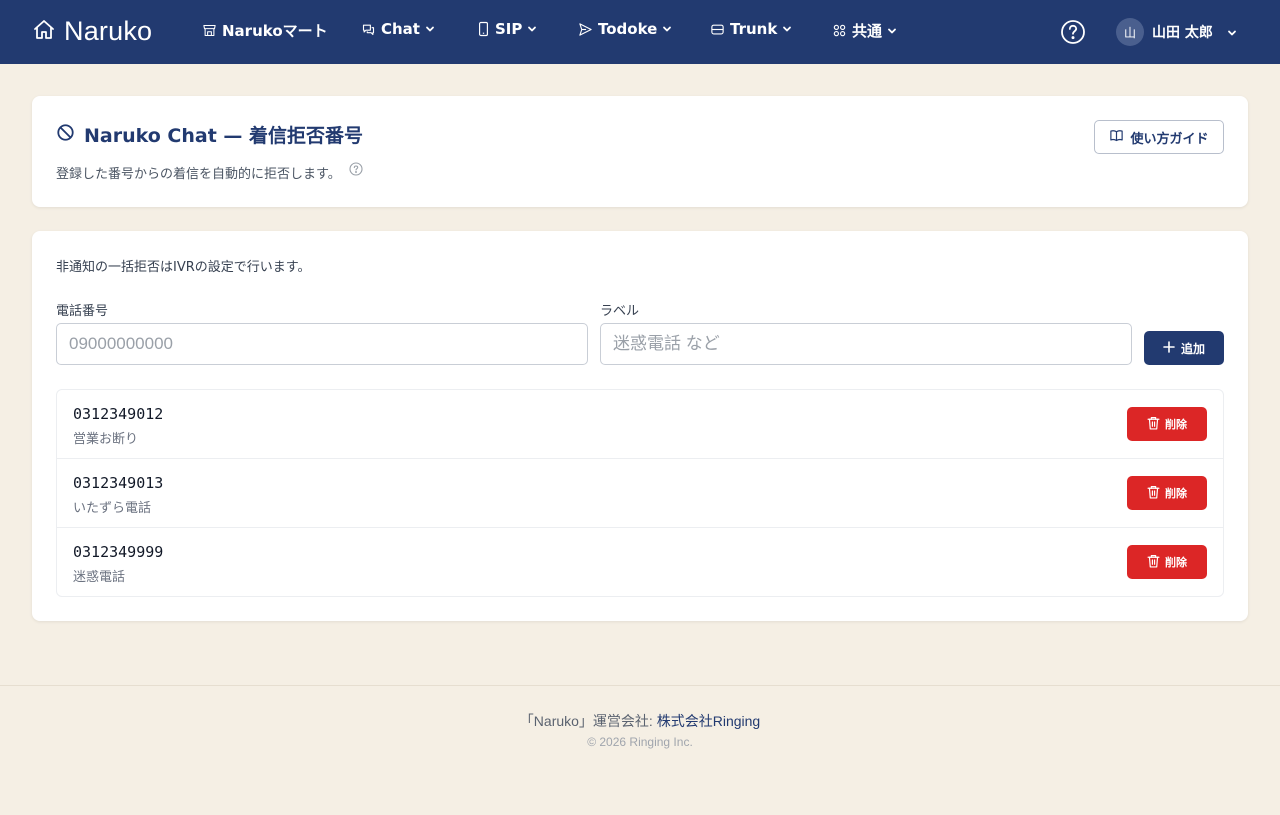 The image size is (1280, 815). What do you see at coordinates (65, 134) in the screenshot?
I see `block-icon` at bounding box center [65, 134].